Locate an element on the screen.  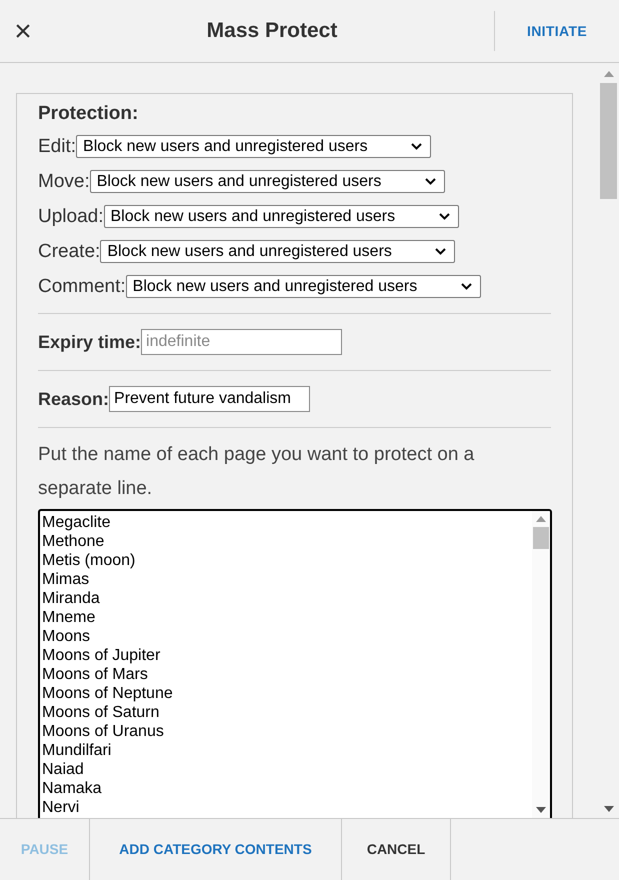
dialog-title: Mass Protect is located at coordinates (272, 31).